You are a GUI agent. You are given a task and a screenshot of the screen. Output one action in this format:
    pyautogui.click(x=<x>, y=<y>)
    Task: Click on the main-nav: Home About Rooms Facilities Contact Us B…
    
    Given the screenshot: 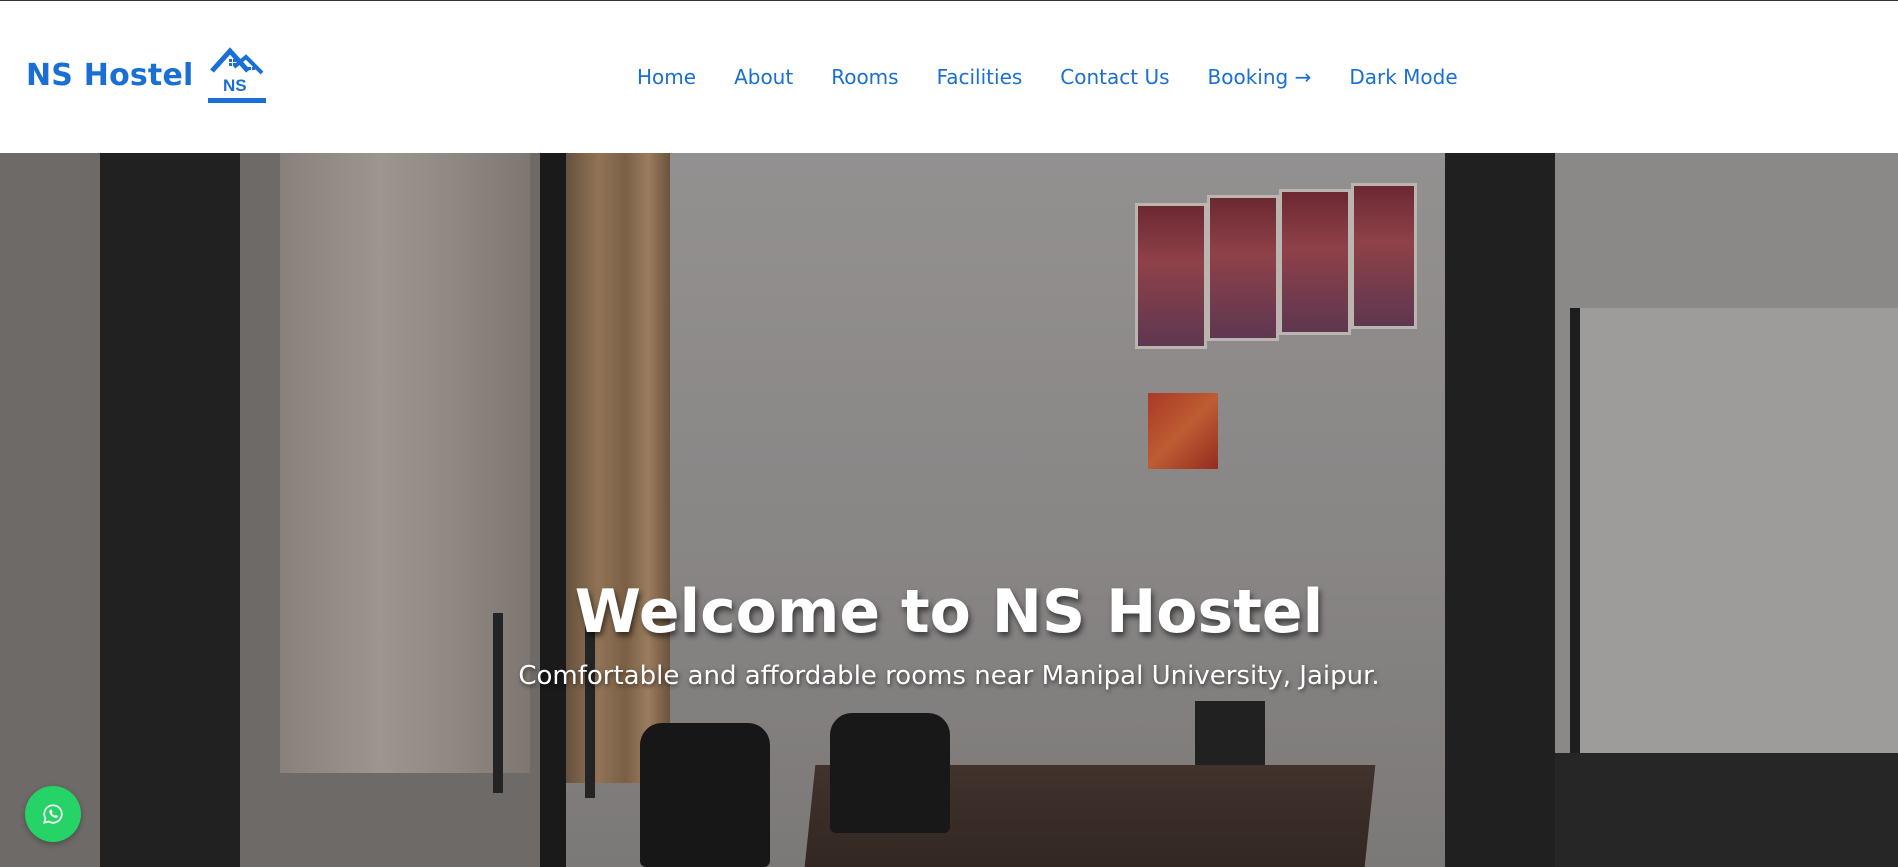 What is the action you would take?
    pyautogui.click(x=1047, y=77)
    